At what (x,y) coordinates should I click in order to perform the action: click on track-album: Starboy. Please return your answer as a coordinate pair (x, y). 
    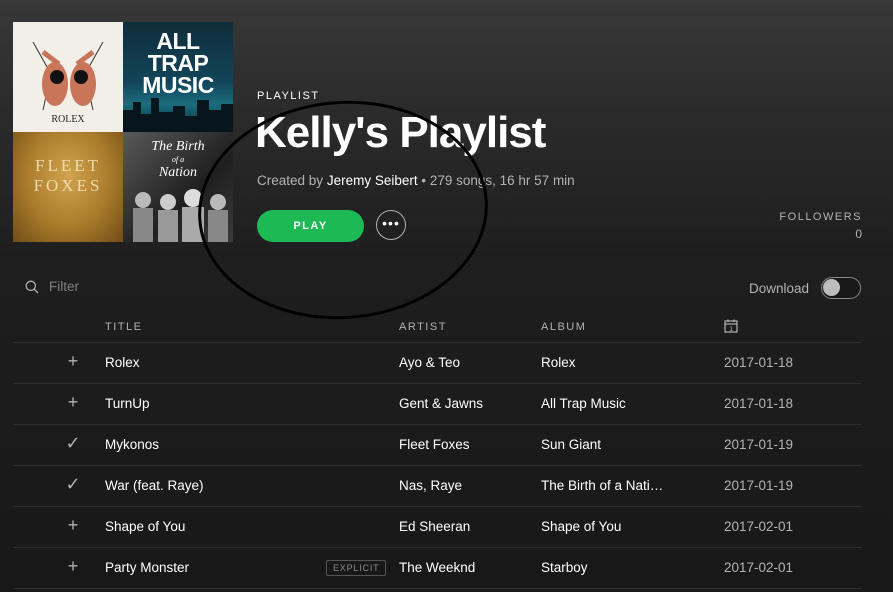
    Looking at the image, I should click on (564, 567).